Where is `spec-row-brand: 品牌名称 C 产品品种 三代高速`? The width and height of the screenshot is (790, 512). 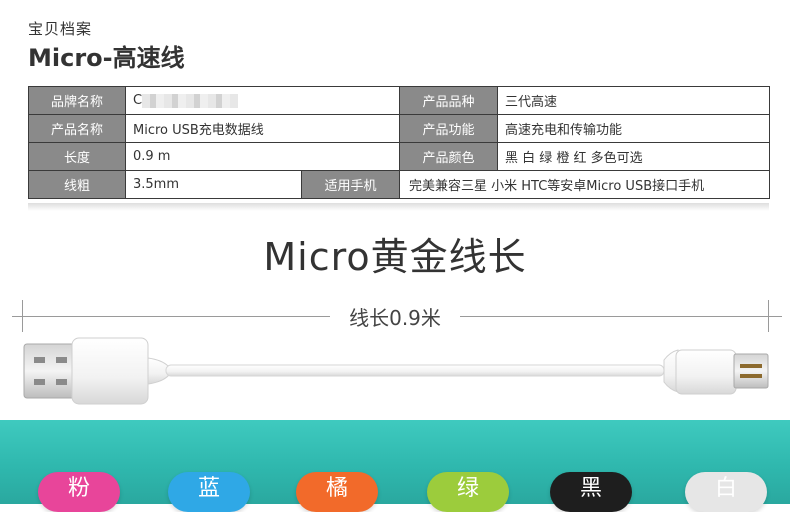
spec-row-brand: 品牌名称 C 产品品种 三代高速 is located at coordinates (399, 100).